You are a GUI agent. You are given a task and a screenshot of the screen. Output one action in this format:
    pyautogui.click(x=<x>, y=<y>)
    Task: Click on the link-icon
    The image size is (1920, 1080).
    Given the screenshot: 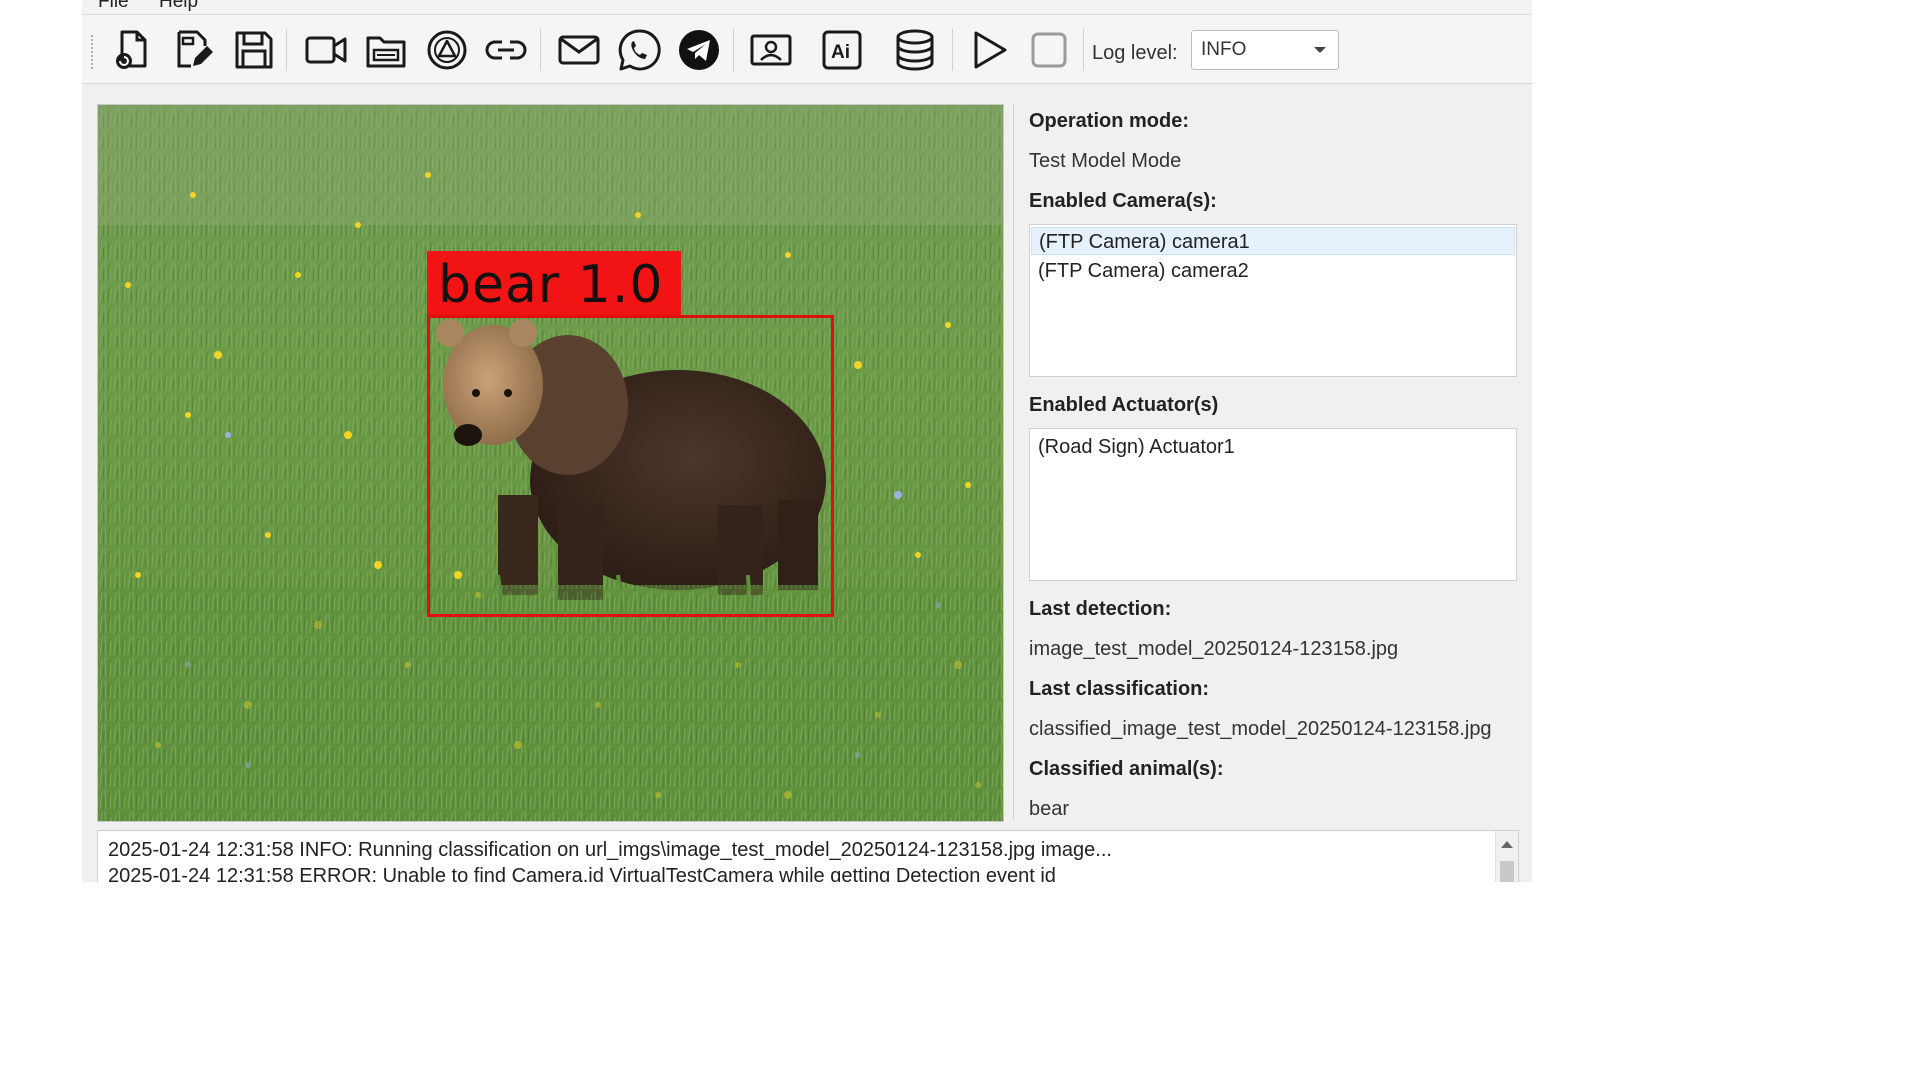 What is the action you would take?
    pyautogui.click(x=506, y=50)
    